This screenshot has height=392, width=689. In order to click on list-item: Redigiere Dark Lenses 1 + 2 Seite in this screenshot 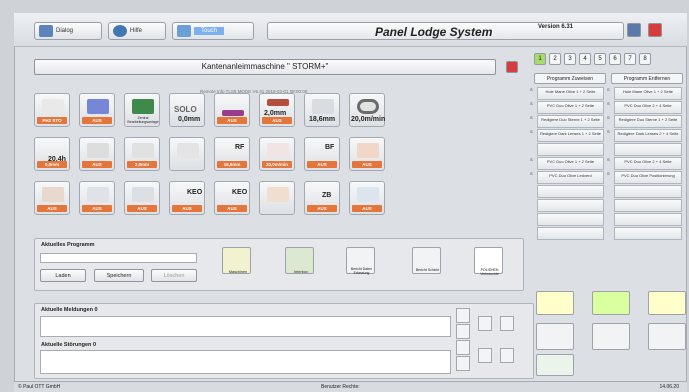, I will do `click(570, 135)`.